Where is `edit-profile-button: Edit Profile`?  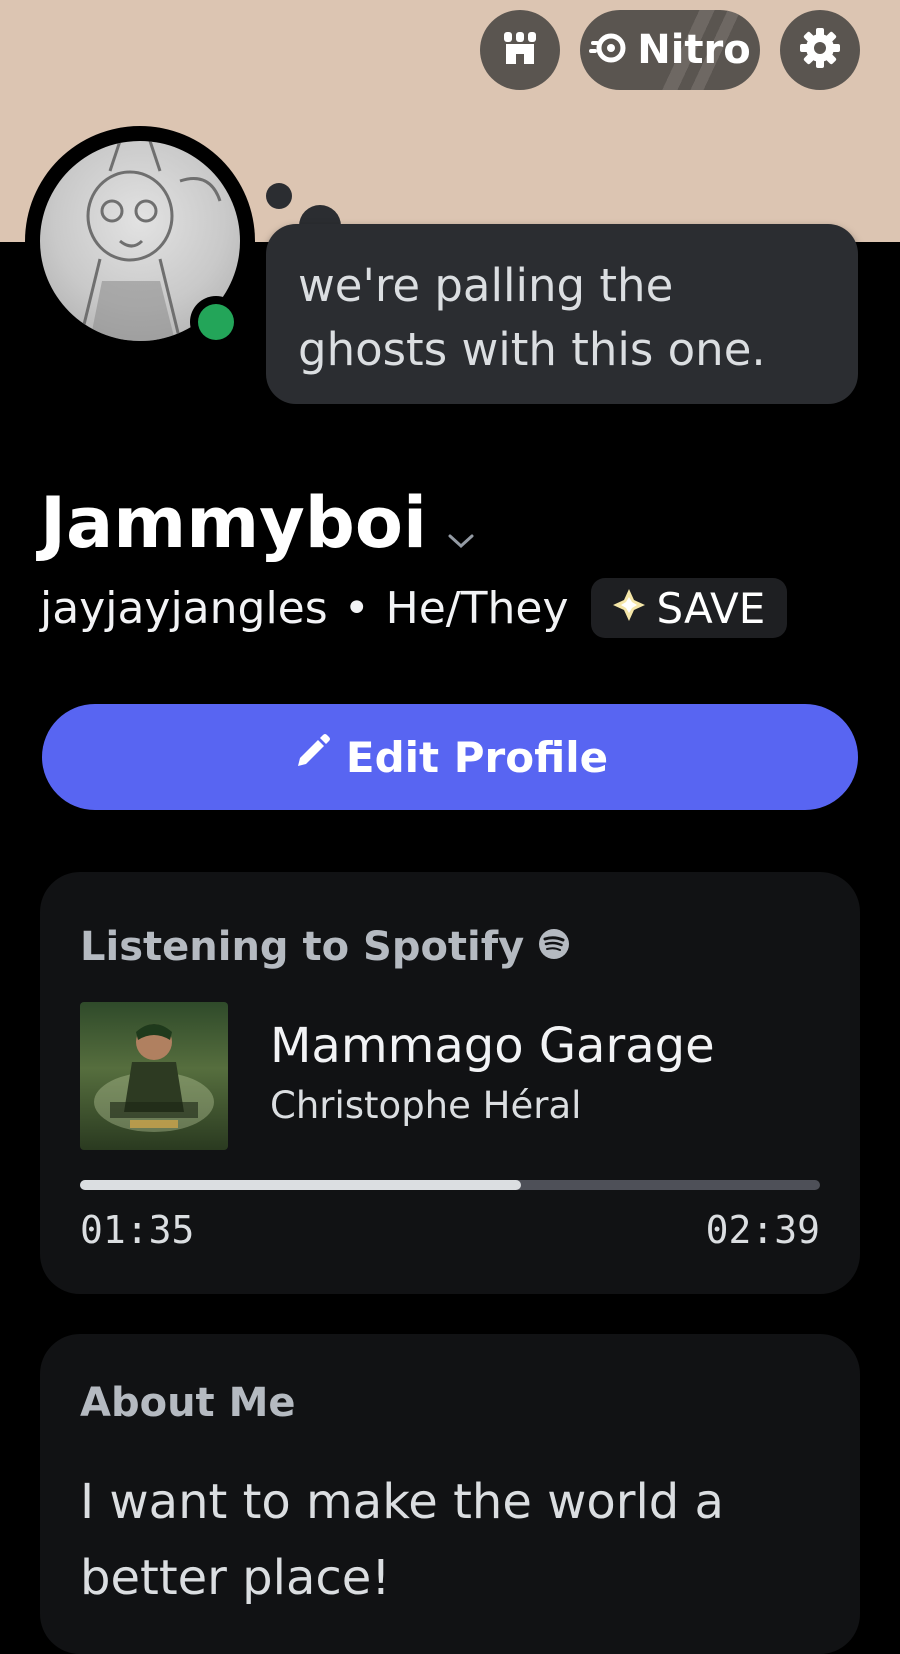
edit-profile-button: Edit Profile is located at coordinates (450, 757).